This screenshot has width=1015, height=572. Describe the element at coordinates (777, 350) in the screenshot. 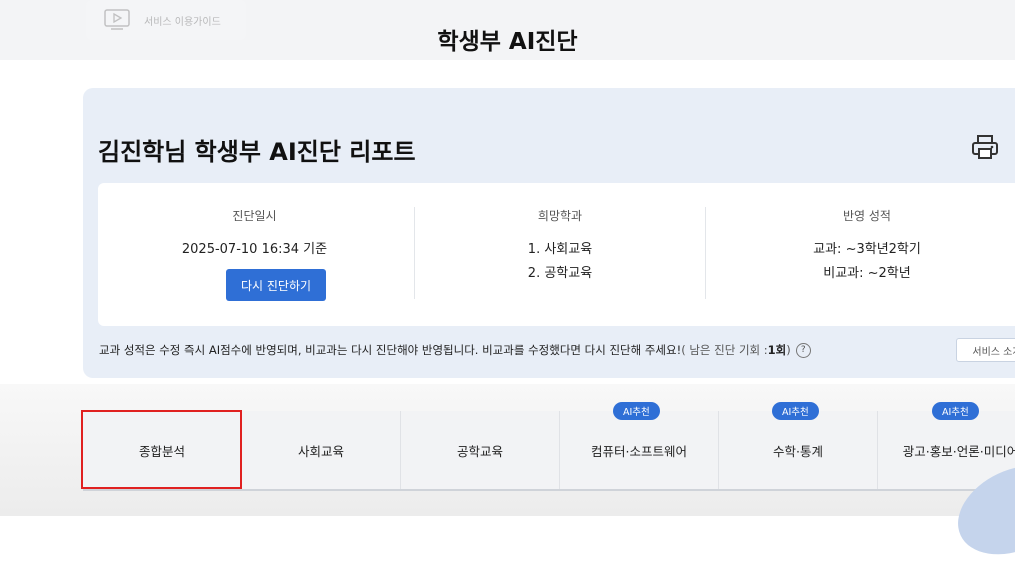

I see `remaining-count: 1회` at that location.